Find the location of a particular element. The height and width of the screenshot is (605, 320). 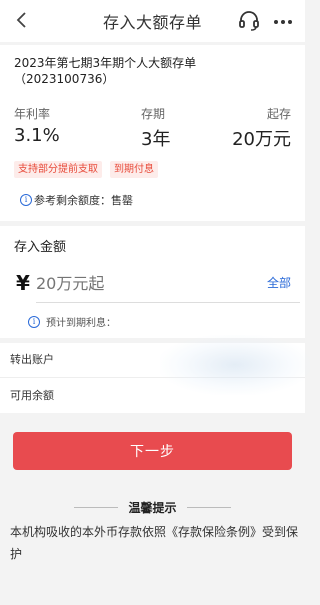

available-balance-label: 可用余额 is located at coordinates (32, 395).